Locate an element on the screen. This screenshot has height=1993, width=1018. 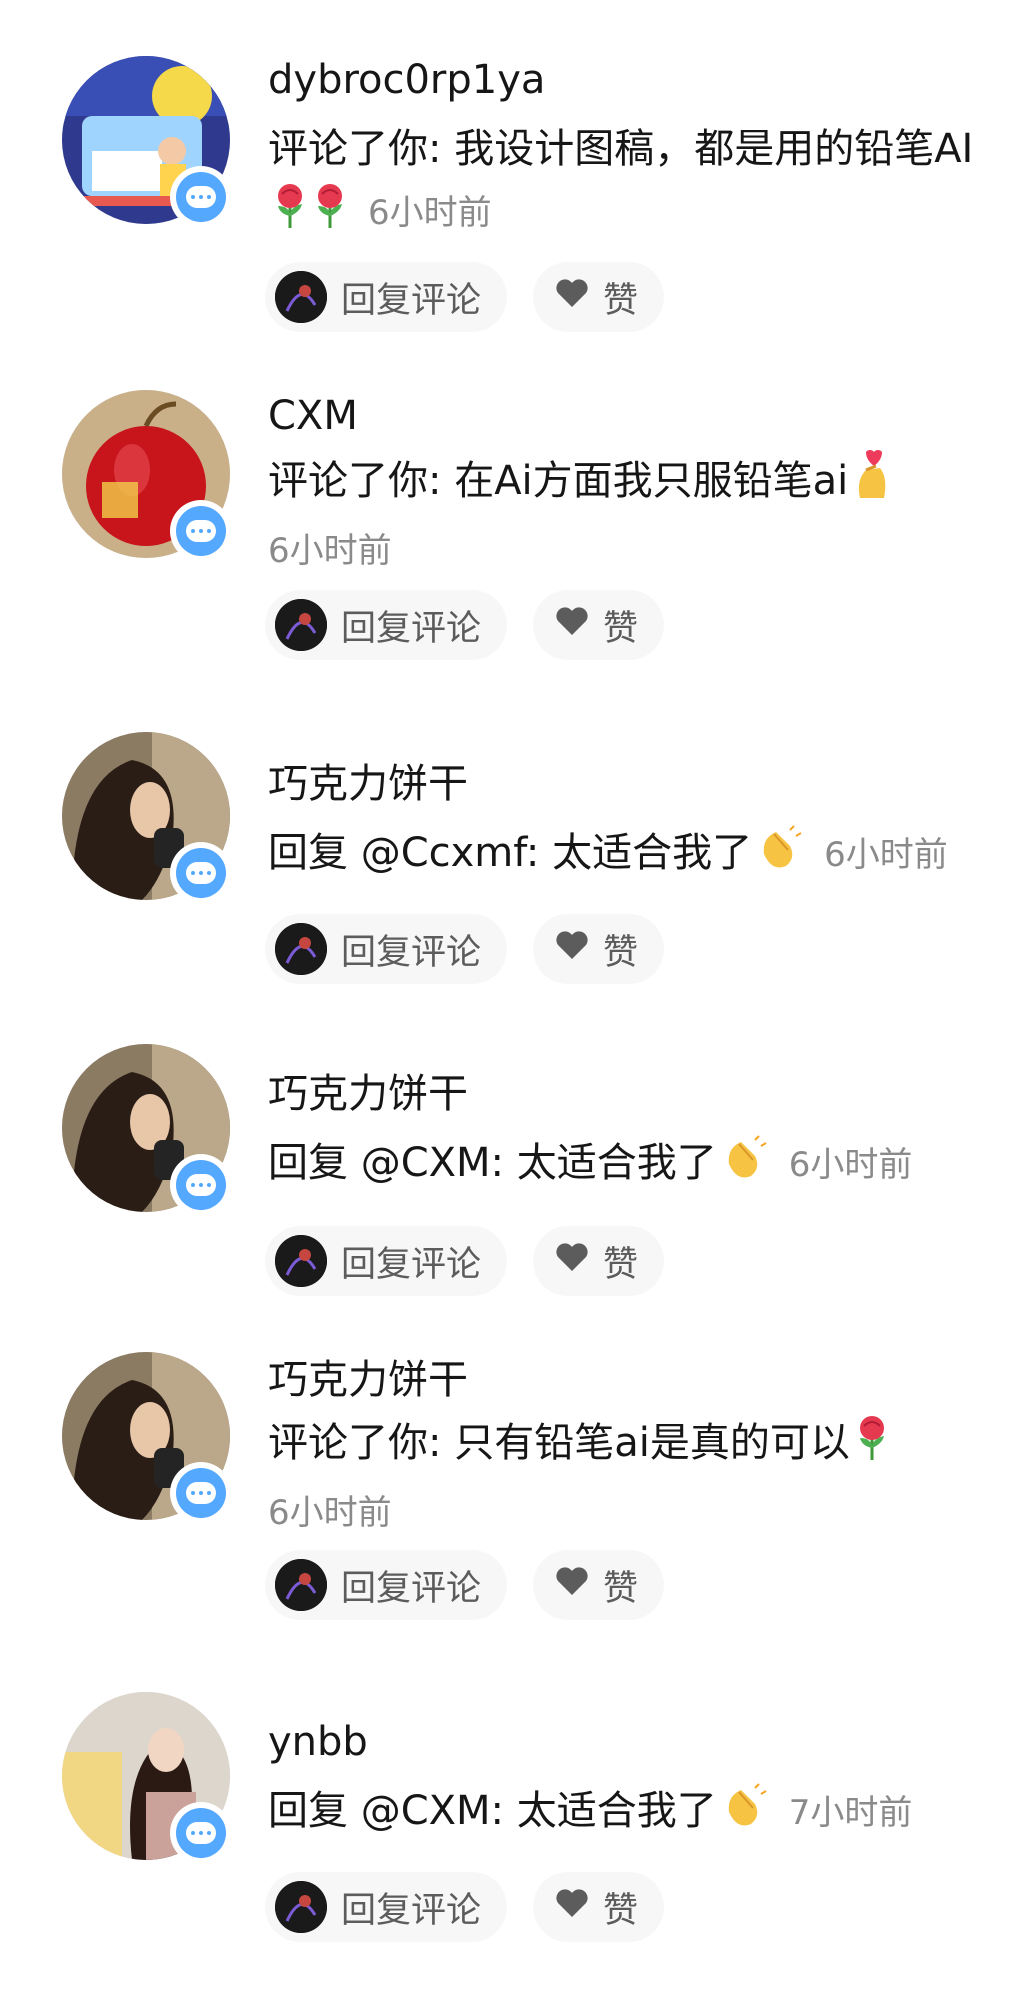
finger-heart-icon is located at coordinates (872, 483).